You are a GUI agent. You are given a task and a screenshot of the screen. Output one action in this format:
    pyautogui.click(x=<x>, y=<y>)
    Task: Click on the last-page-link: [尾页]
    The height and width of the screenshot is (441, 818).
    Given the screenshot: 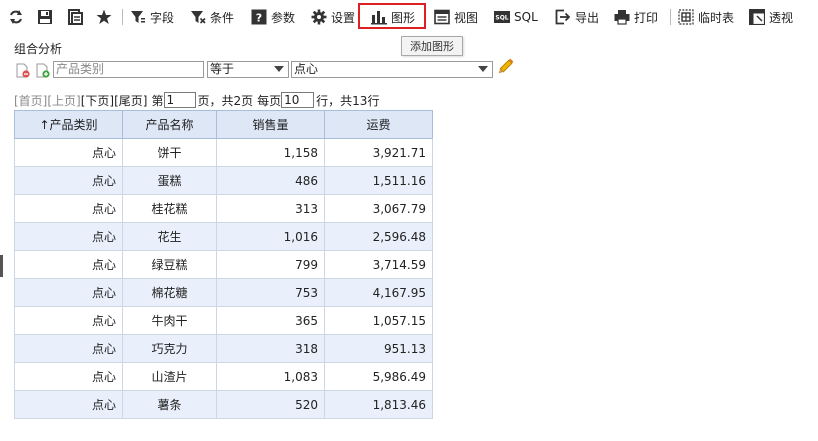 What is the action you would take?
    pyautogui.click(x=130, y=100)
    